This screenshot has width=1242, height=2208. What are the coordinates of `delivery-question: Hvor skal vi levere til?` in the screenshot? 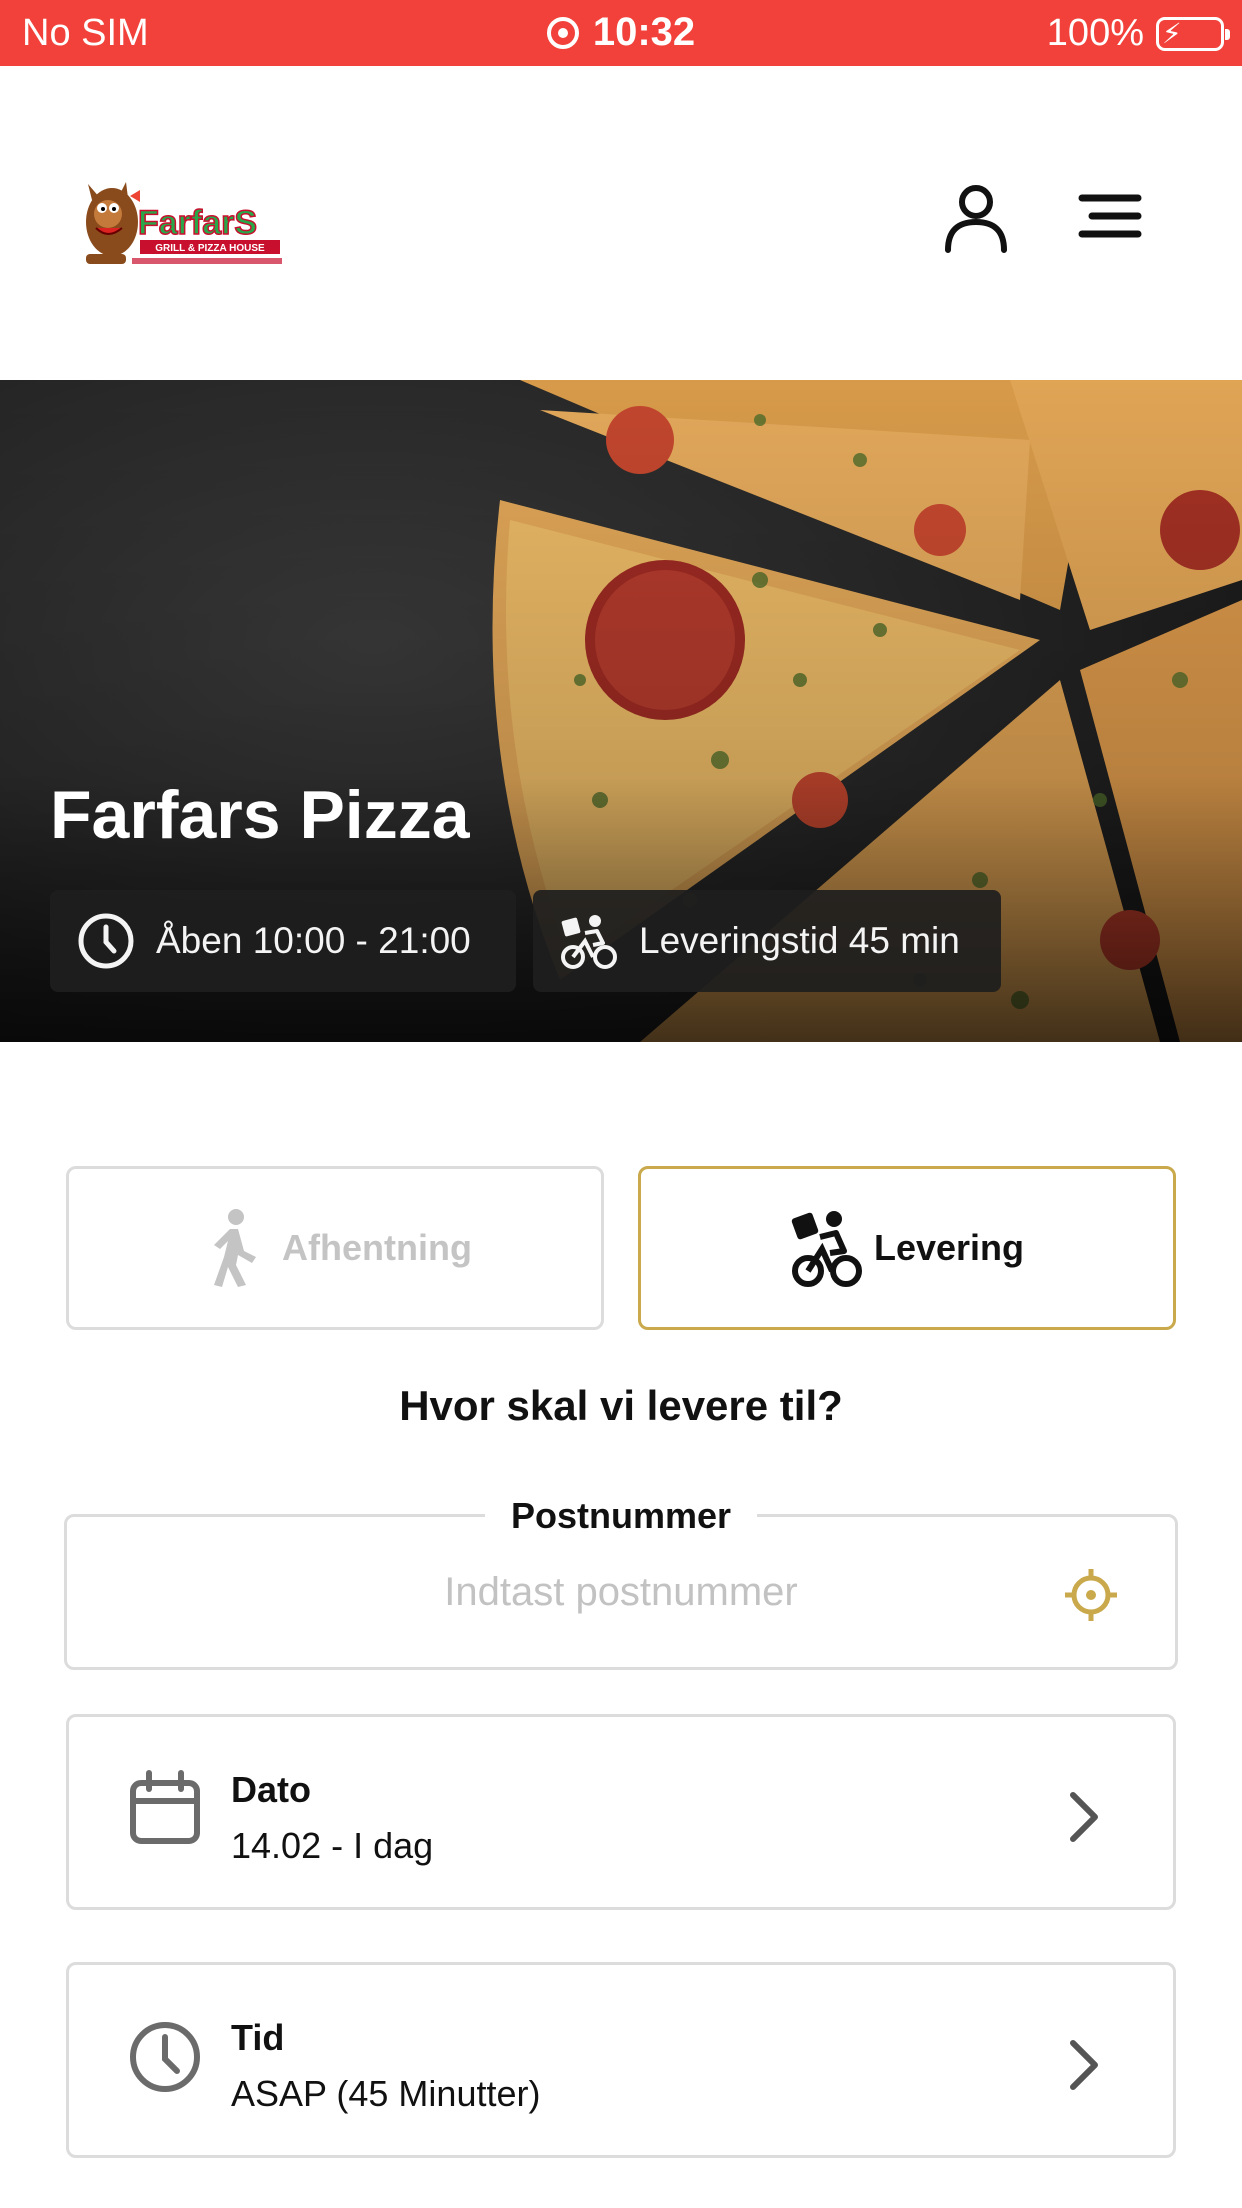 It's located at (621, 1405).